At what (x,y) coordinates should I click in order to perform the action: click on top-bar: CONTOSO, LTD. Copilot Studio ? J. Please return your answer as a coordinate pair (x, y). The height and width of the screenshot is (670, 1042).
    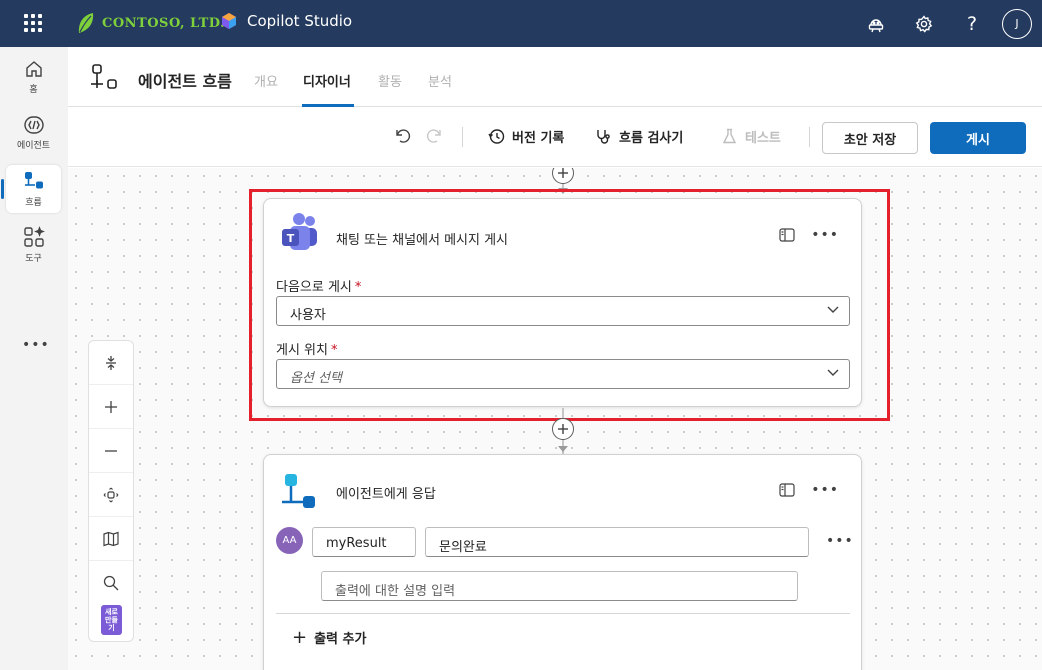
    Looking at the image, I should click on (521, 23).